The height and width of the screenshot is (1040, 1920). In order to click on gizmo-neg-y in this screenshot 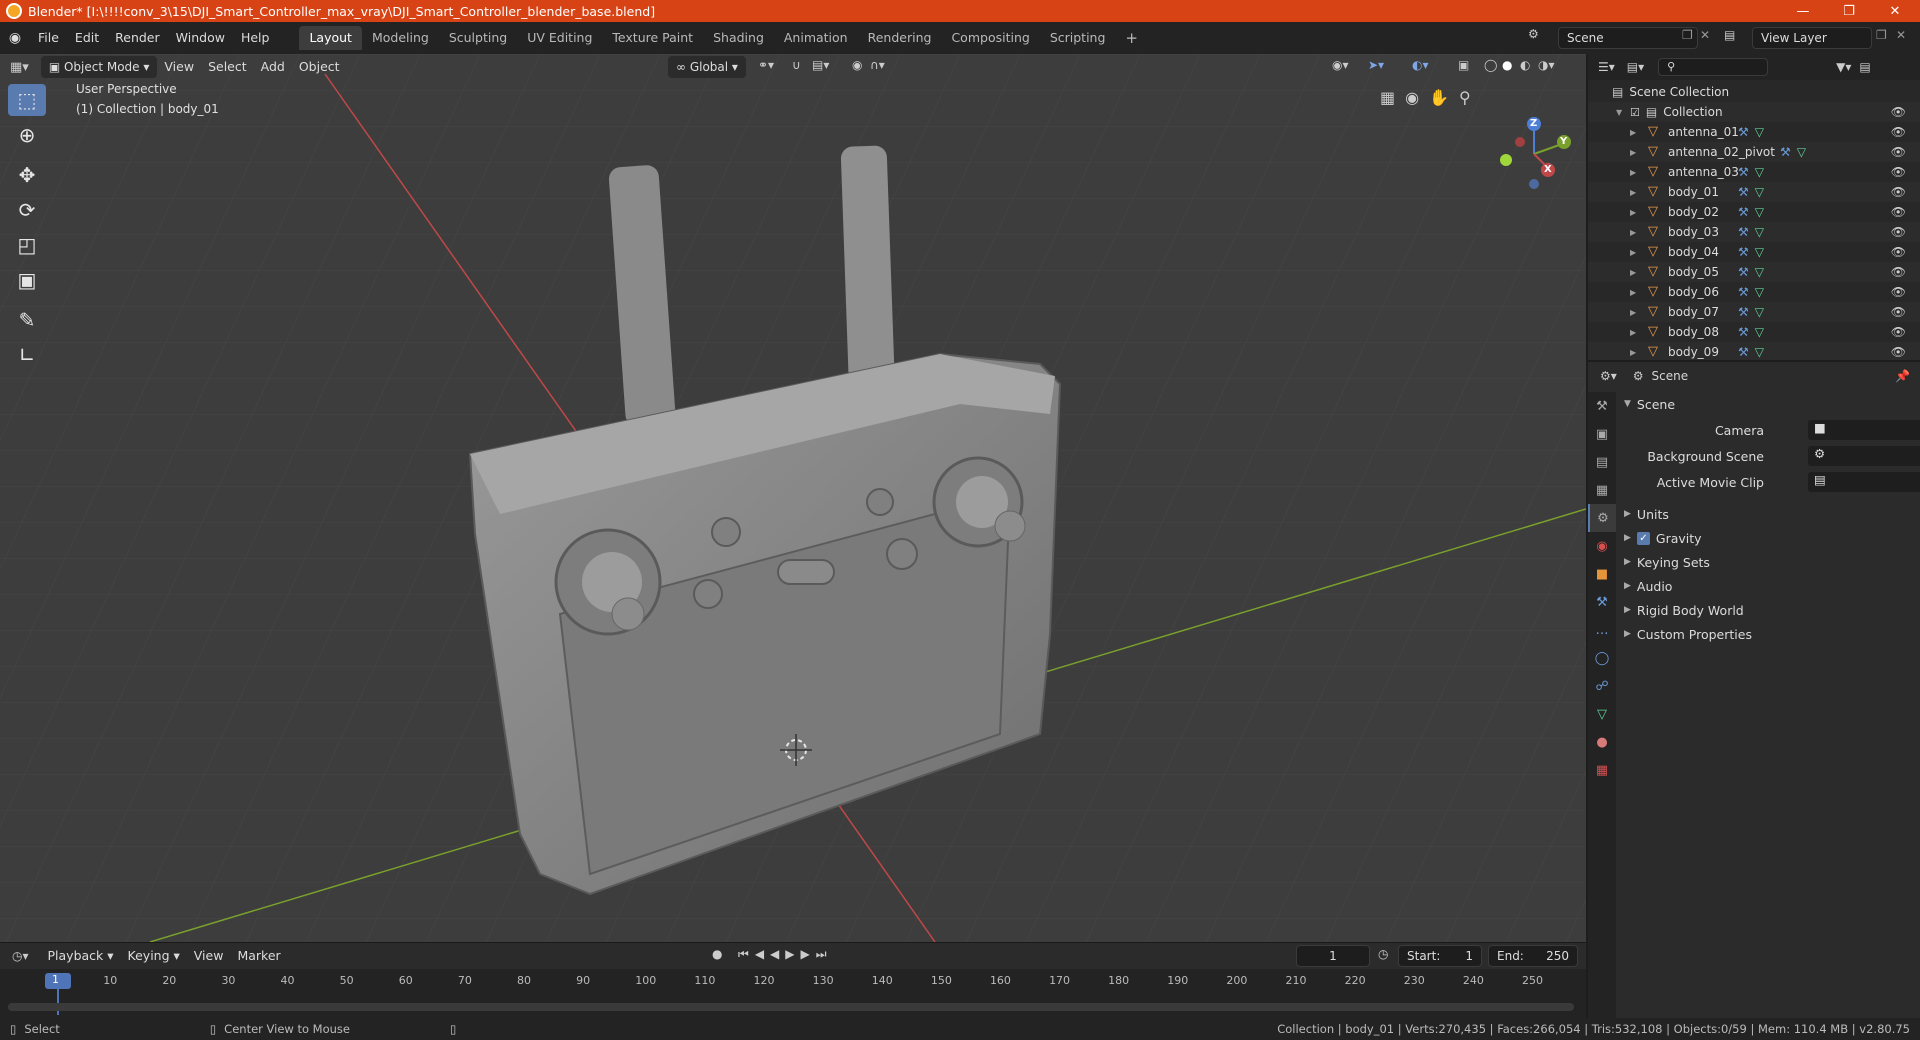, I will do `click(1506, 160)`.